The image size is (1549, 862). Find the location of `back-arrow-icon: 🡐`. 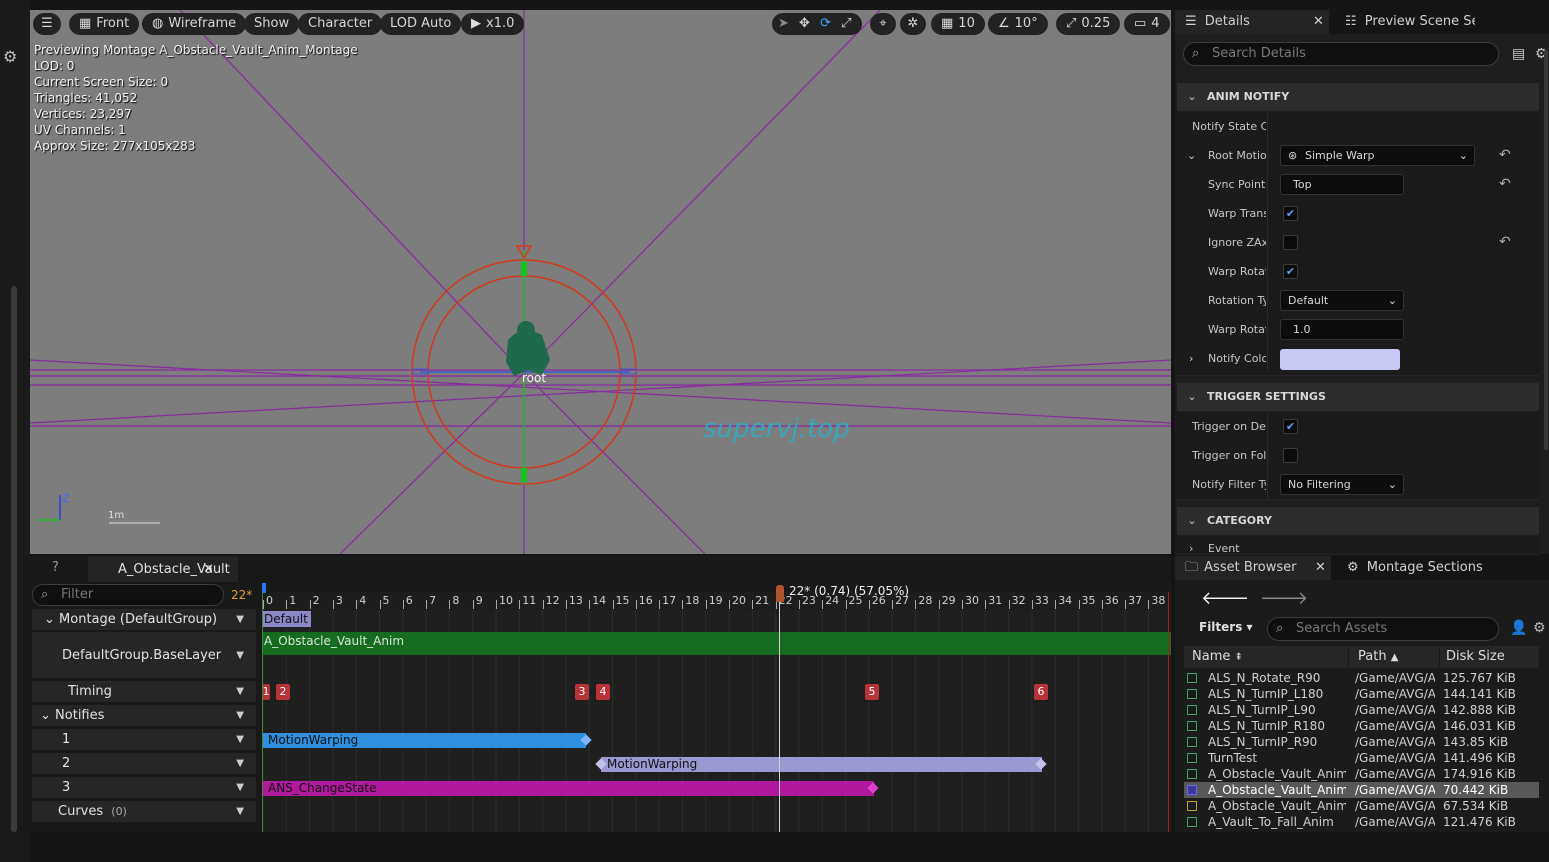

back-arrow-icon: 🡐 is located at coordinates (1225, 598).